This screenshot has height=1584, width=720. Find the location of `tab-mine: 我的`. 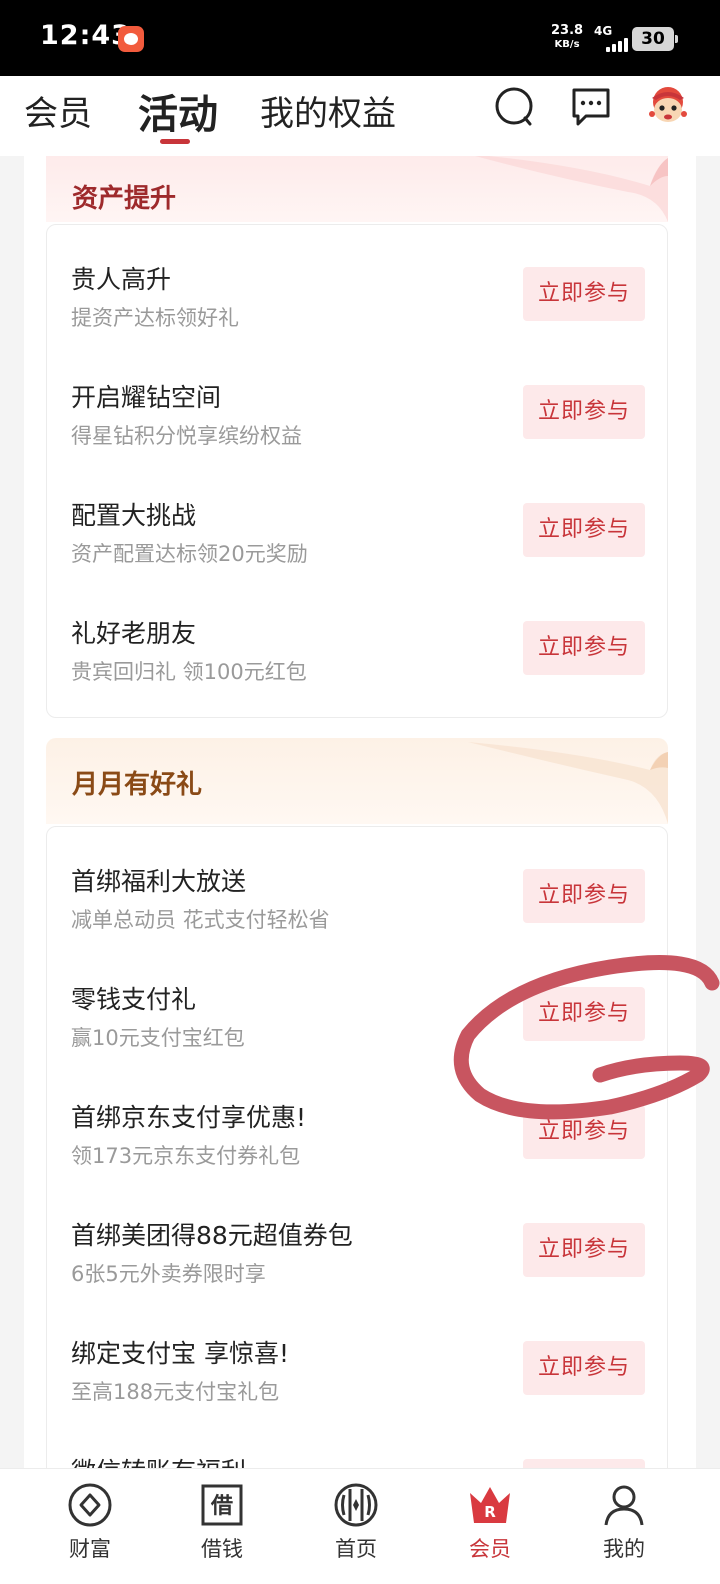

tab-mine: 我的 is located at coordinates (624, 1526).